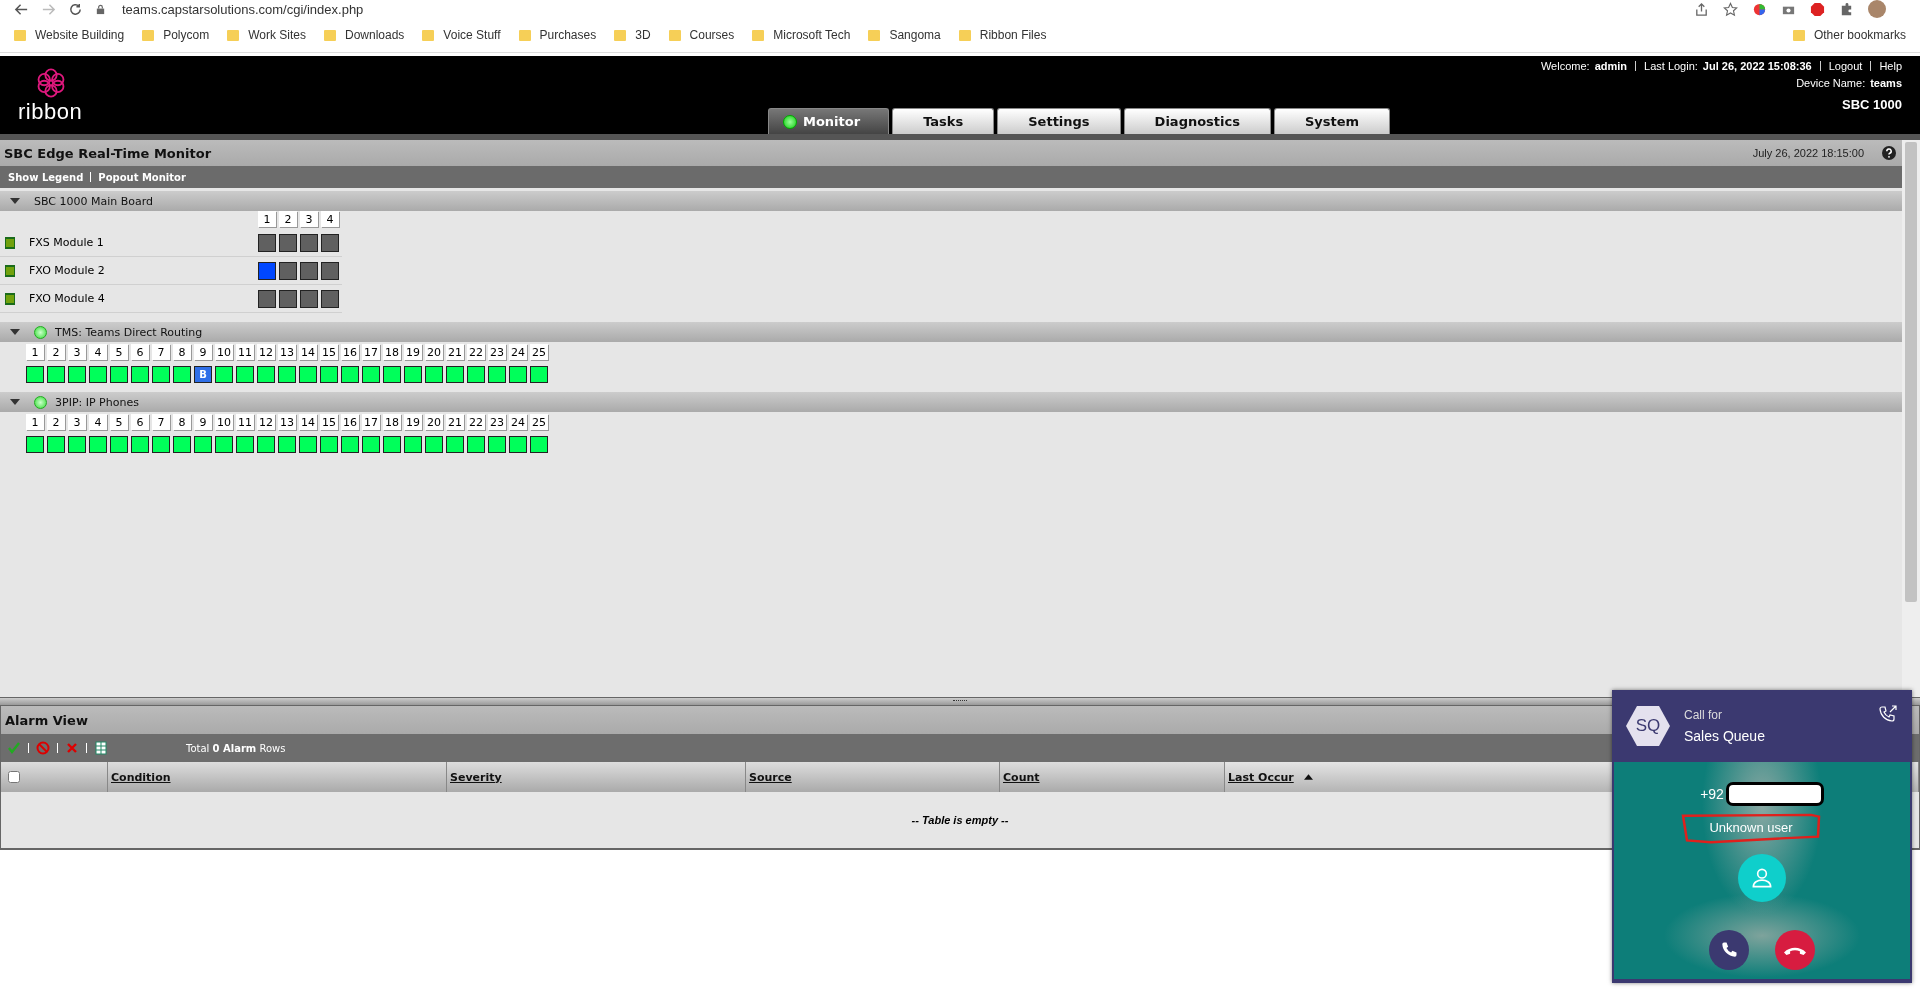 Image resolution: width=1920 pixels, height=993 pixels. What do you see at coordinates (67, 298) in the screenshot?
I see `module-name: FXO Module 4` at bounding box center [67, 298].